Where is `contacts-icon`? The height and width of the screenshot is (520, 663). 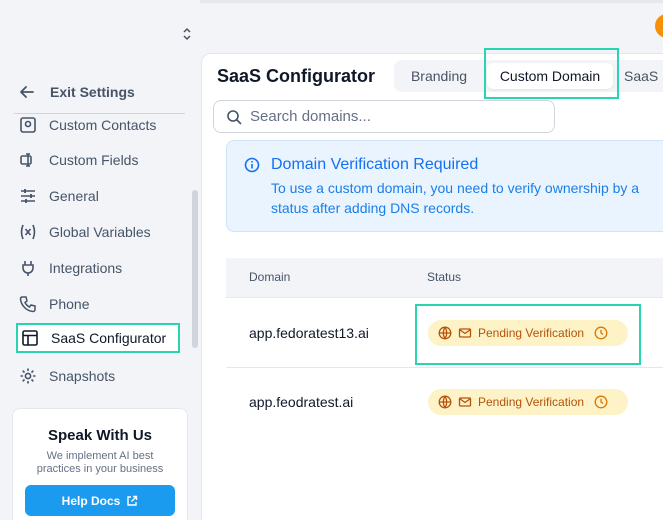
contacts-icon is located at coordinates (28, 125).